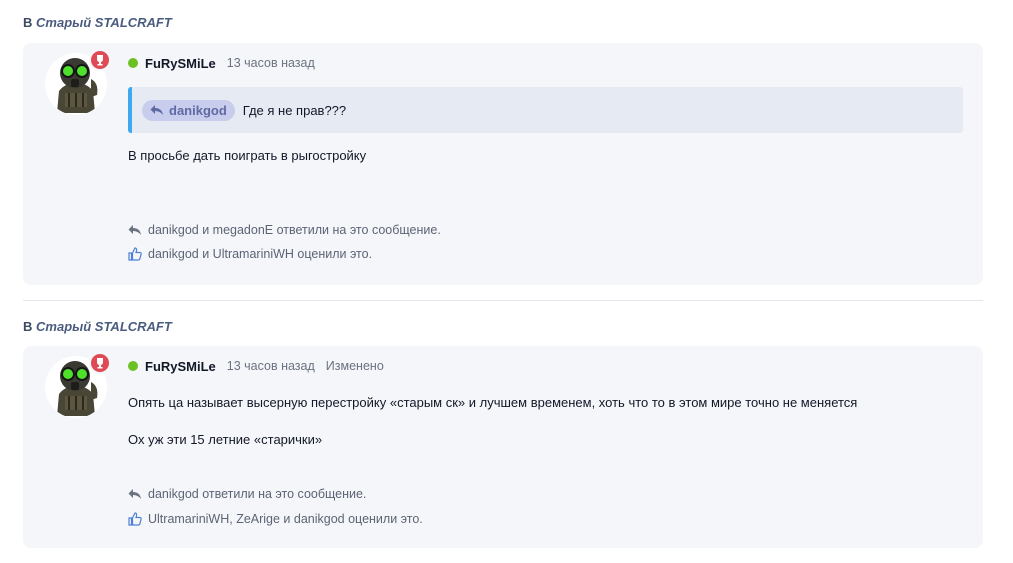 The width and height of the screenshot is (1013, 563). Describe the element at coordinates (247, 155) in the screenshot. I see `post-body-text: В просьбе дать поиграть в рыгостройку` at that location.